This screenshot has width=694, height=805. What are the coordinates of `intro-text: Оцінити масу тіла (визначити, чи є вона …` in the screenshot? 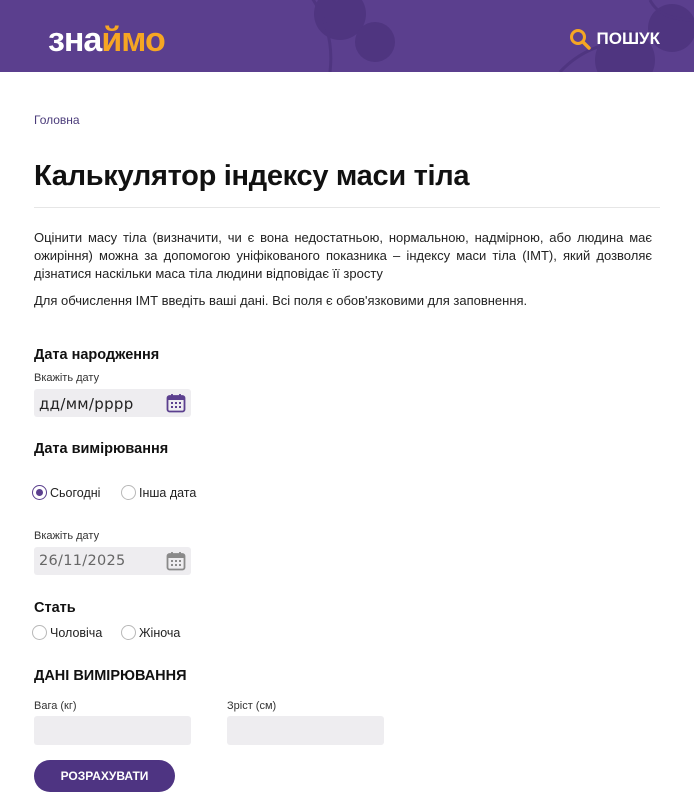 It's located at (343, 255).